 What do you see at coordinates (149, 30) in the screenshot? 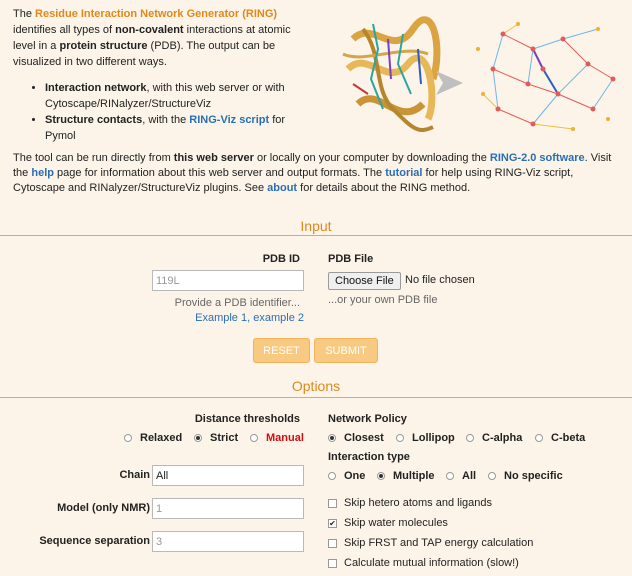
I see `intro-bold: non-covalent` at bounding box center [149, 30].